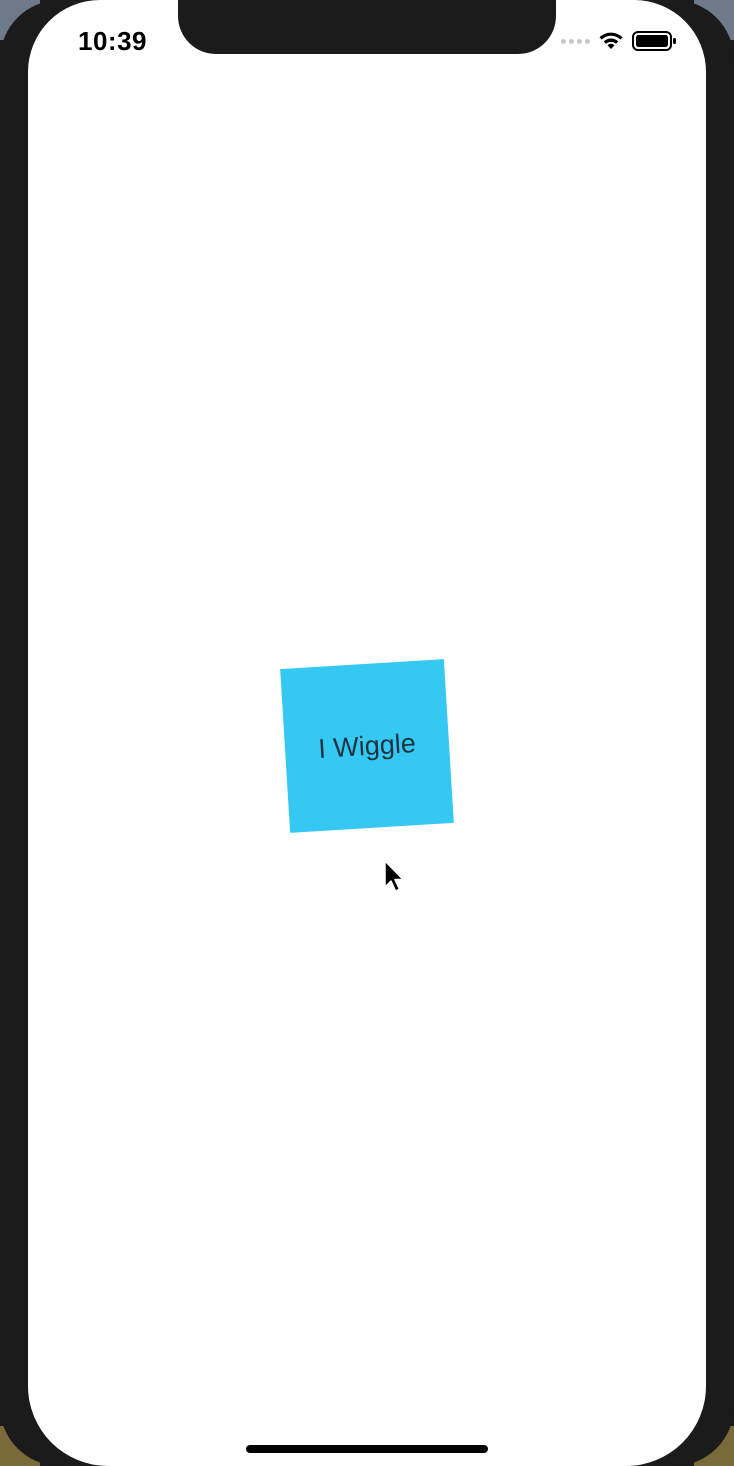 The width and height of the screenshot is (734, 1466). I want to click on battery-icon, so click(655, 41).